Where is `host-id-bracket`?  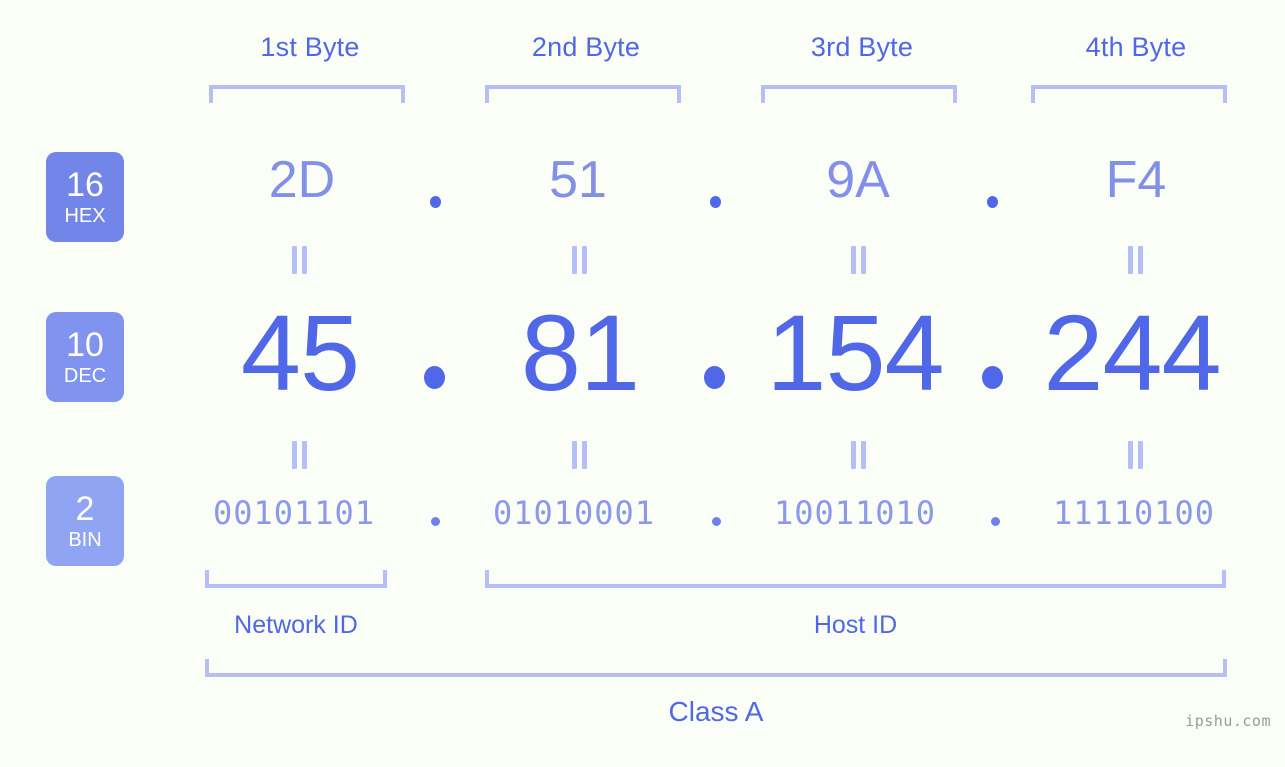
host-id-bracket is located at coordinates (855, 579).